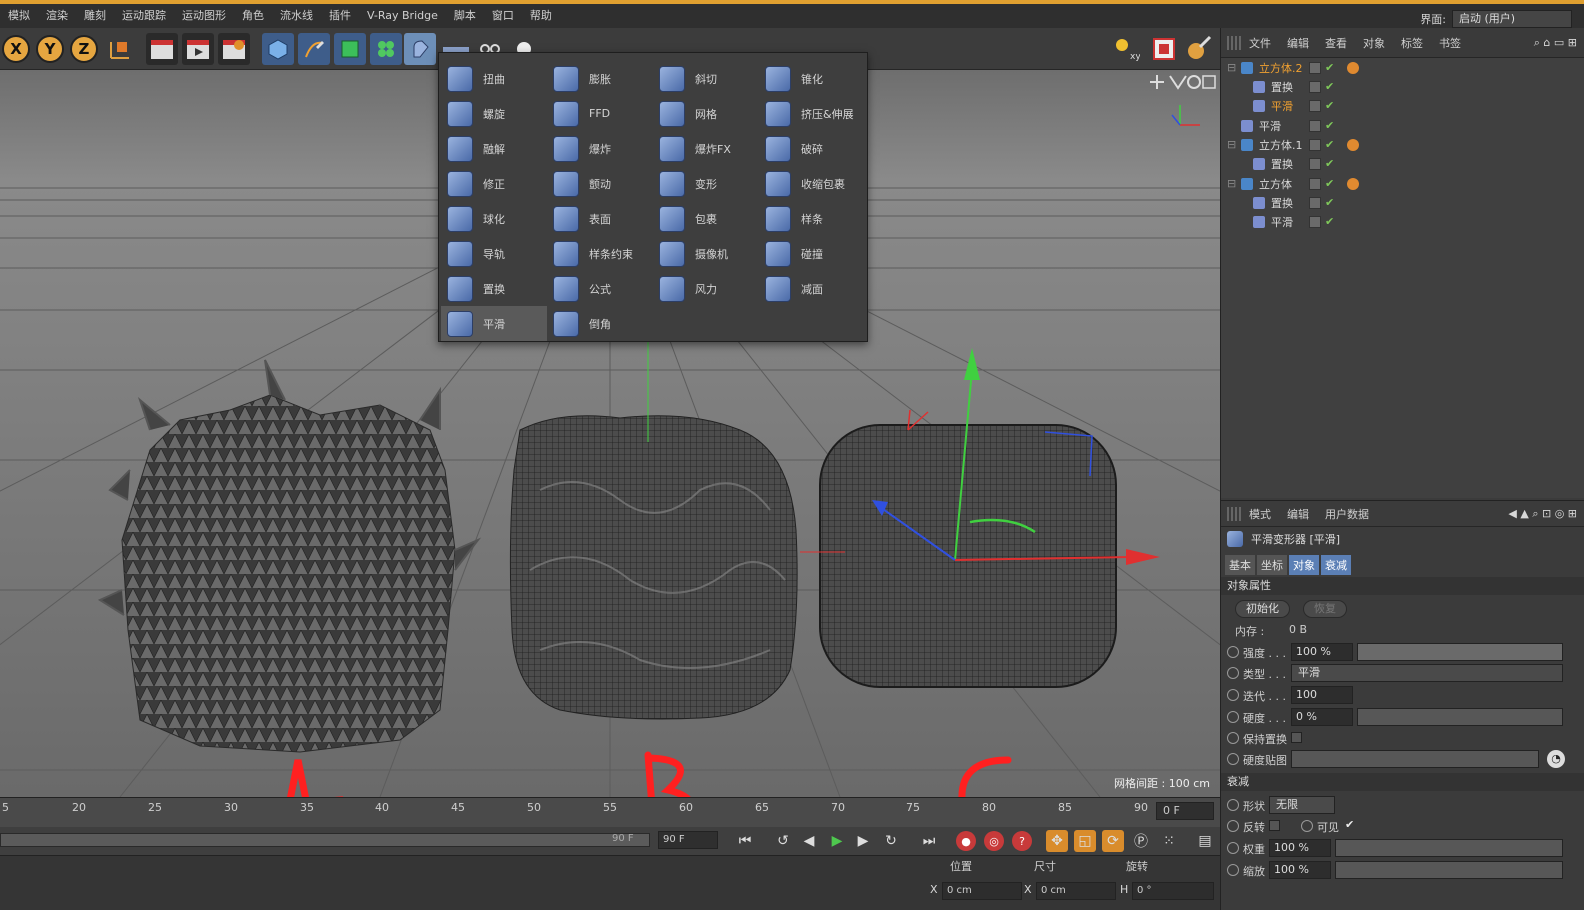 This screenshot has height=910, width=1584. Describe the element at coordinates (809, 841) in the screenshot. I see `previous-frame-button: ◀` at that location.